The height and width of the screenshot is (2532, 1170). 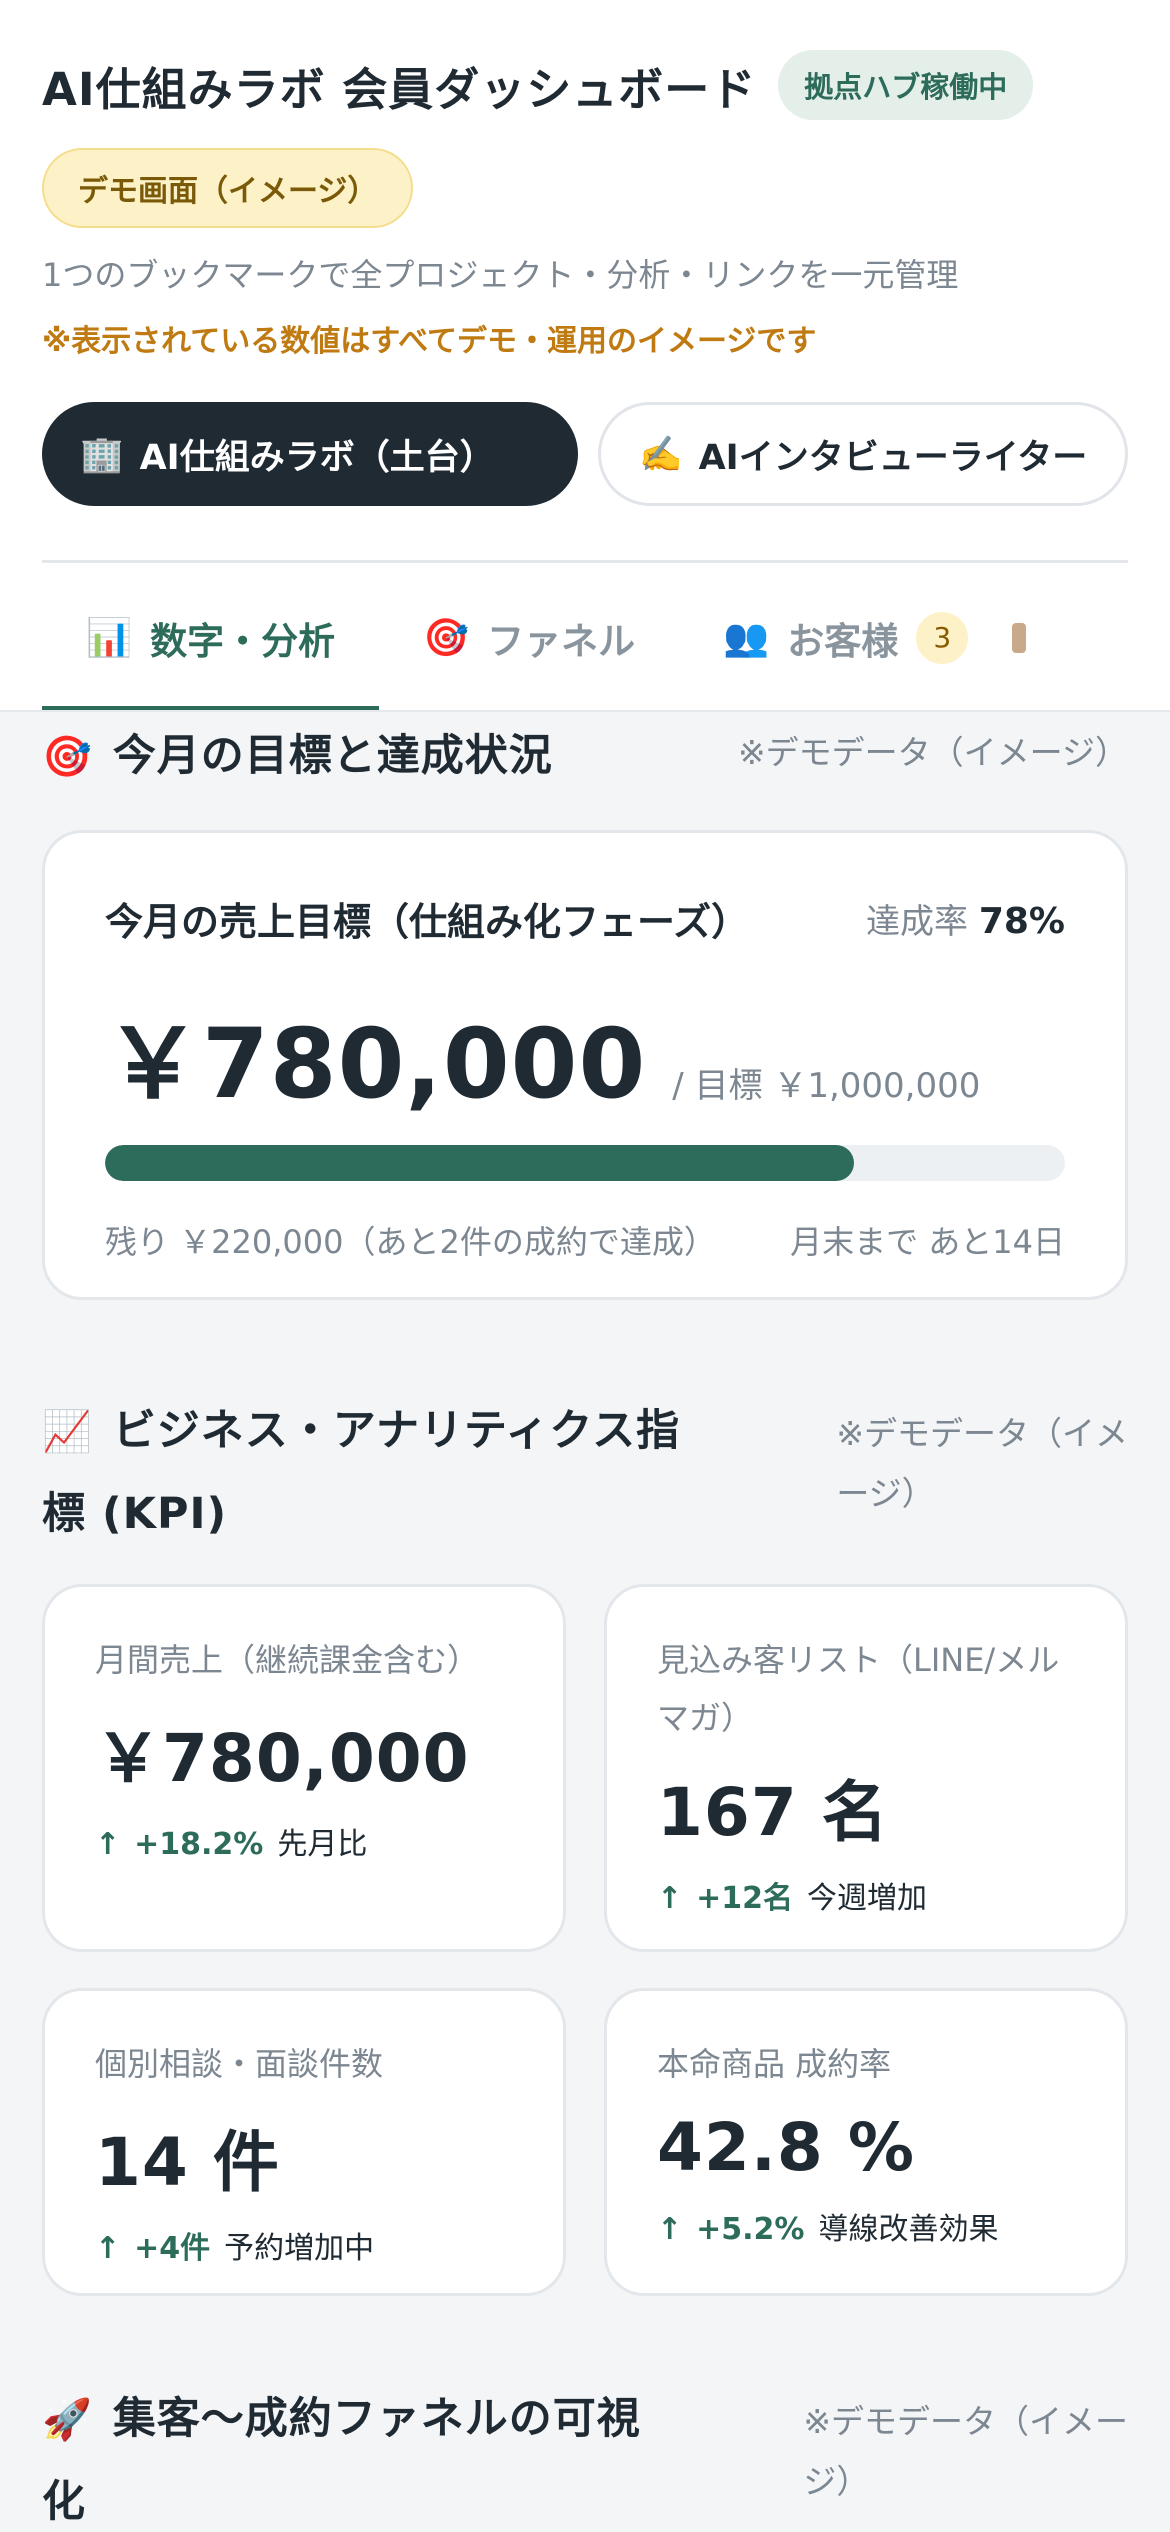 I want to click on hub-status-badge: 拠点ハブ稼働中, so click(x=906, y=85).